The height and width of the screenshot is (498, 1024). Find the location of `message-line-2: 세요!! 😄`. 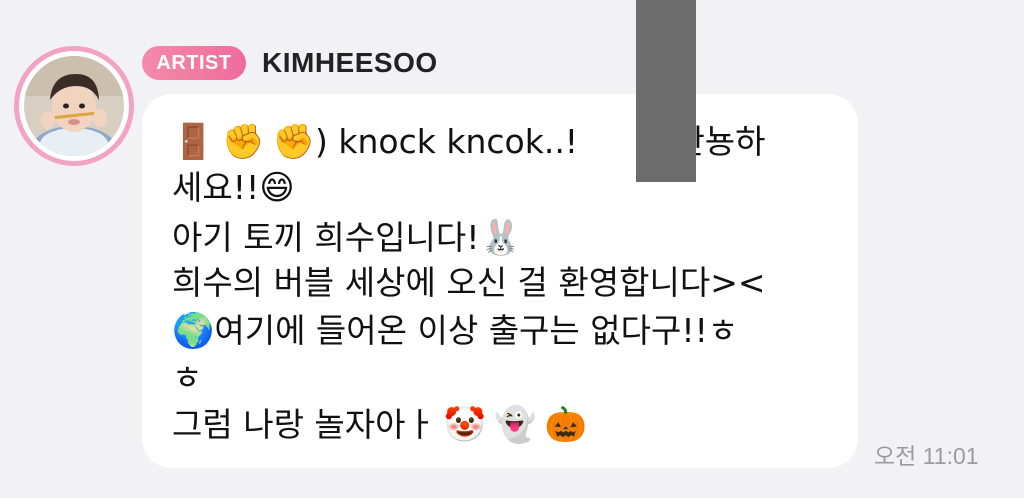

message-line-2: 세요!! 😄 is located at coordinates (233, 188).